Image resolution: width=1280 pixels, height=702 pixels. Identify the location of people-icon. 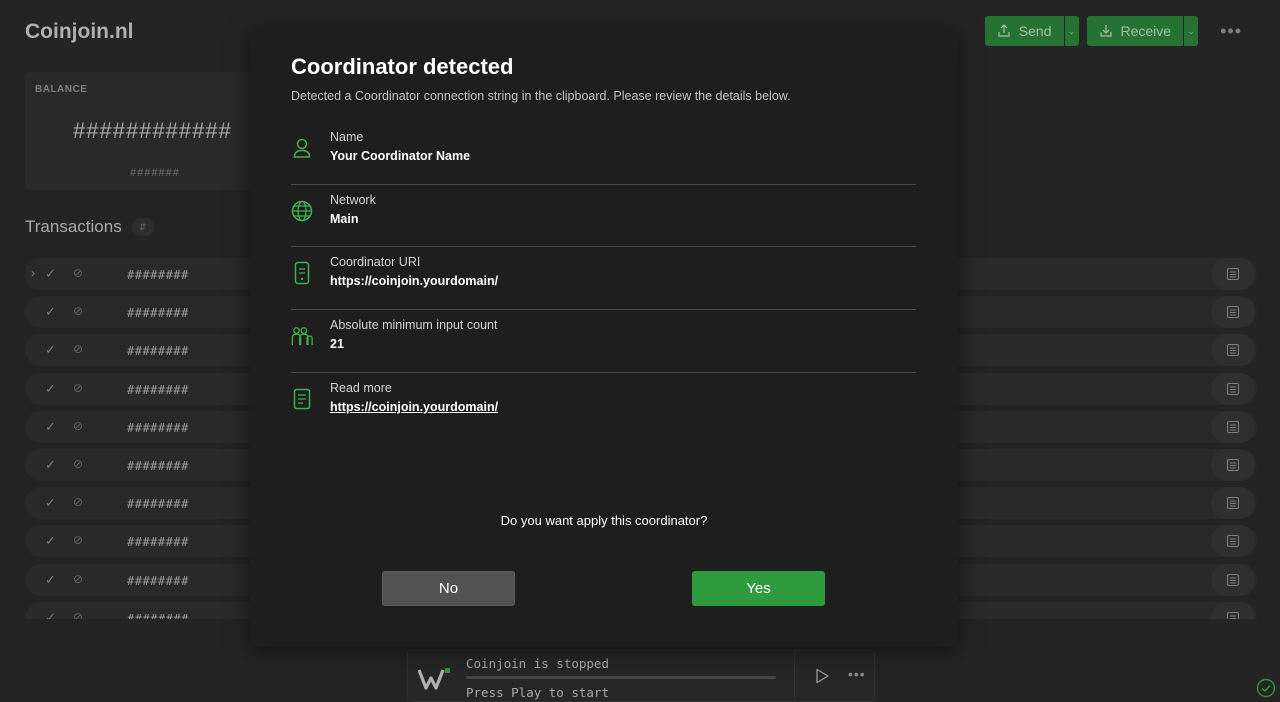
(302, 336).